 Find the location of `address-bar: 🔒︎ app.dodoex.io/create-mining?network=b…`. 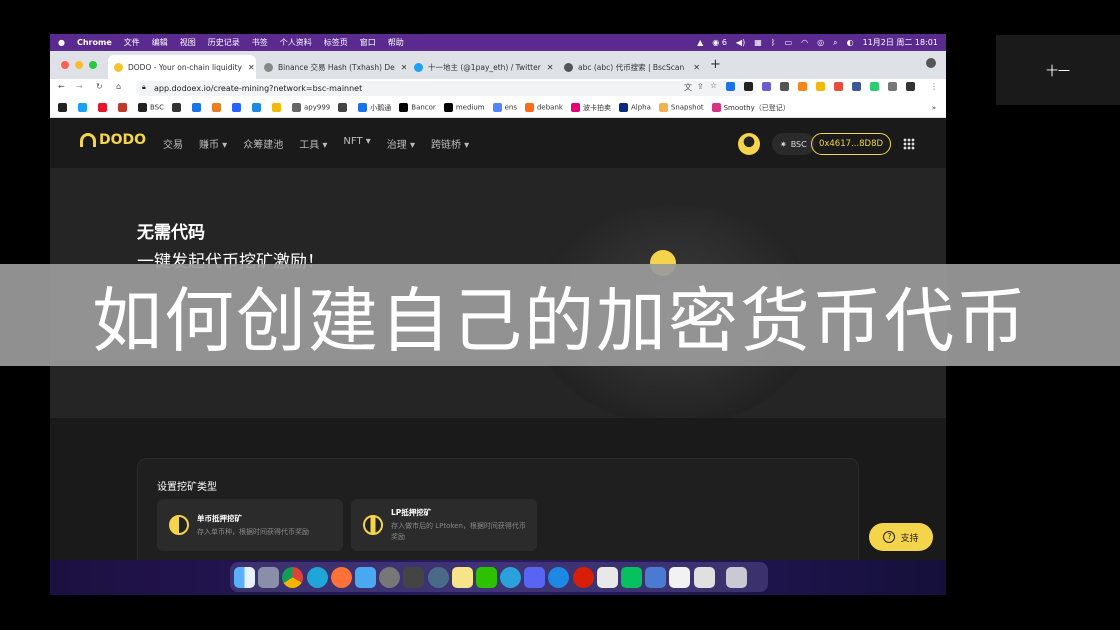

address-bar: 🔒︎ app.dodoex.io/create-mining?network=b… is located at coordinates (446, 88).